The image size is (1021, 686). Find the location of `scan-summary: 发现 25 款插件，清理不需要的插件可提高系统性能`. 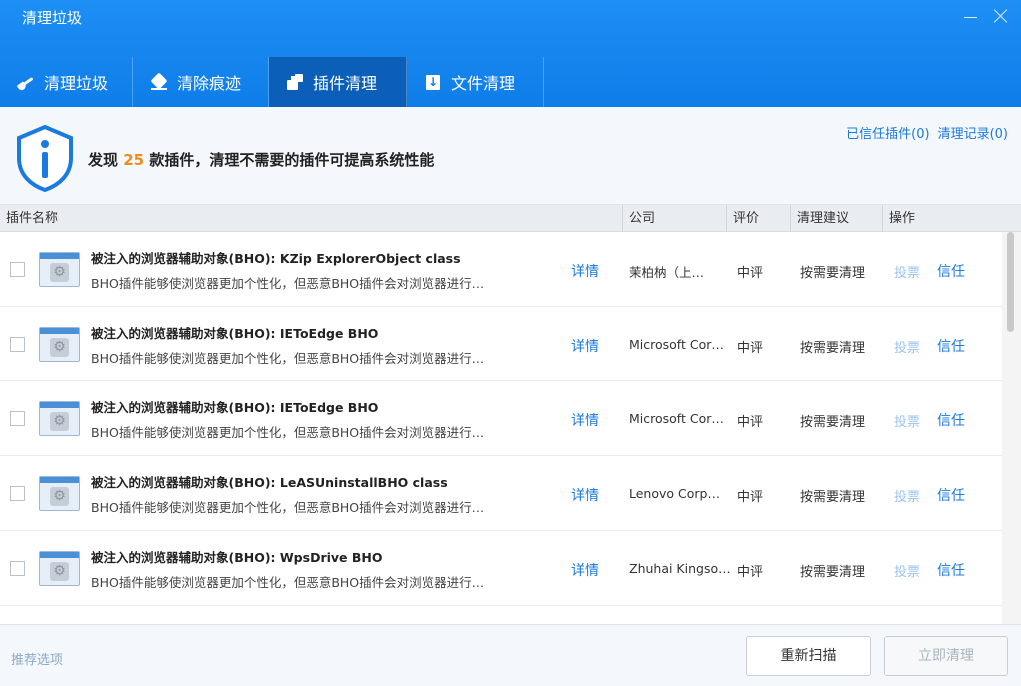

scan-summary: 发现 25 款插件，清理不需要的插件可提高系统性能 is located at coordinates (261, 159).